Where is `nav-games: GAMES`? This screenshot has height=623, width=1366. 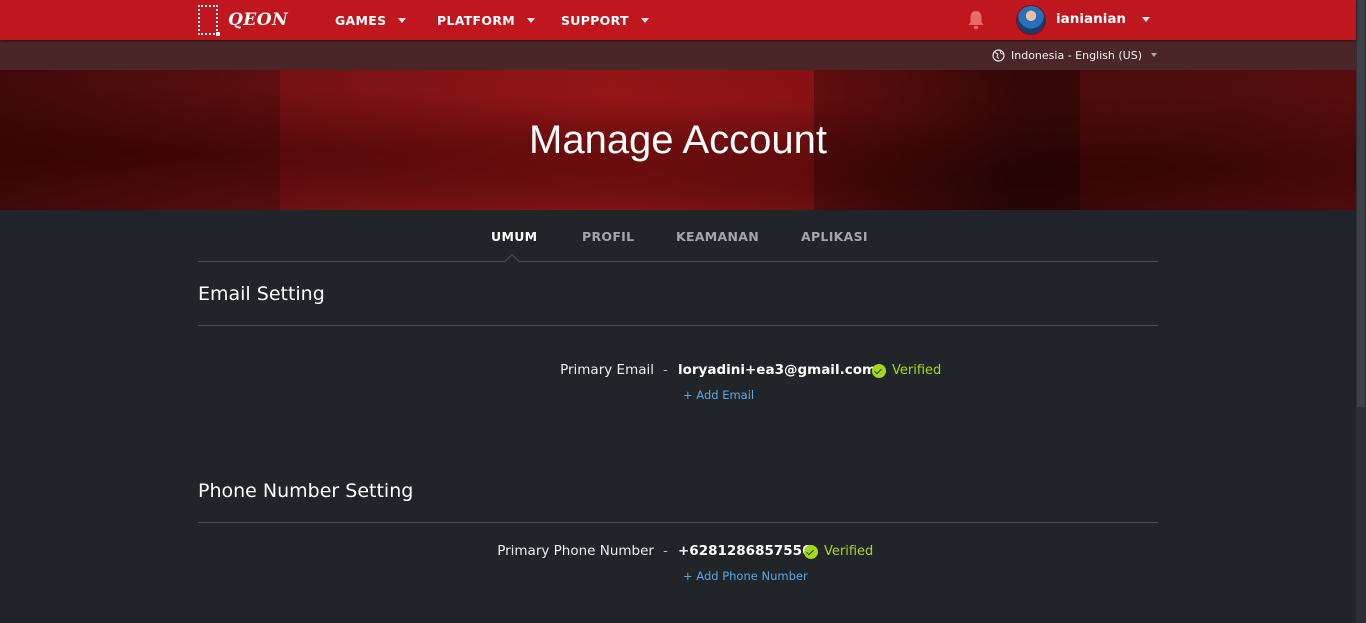 nav-games: GAMES is located at coordinates (371, 20).